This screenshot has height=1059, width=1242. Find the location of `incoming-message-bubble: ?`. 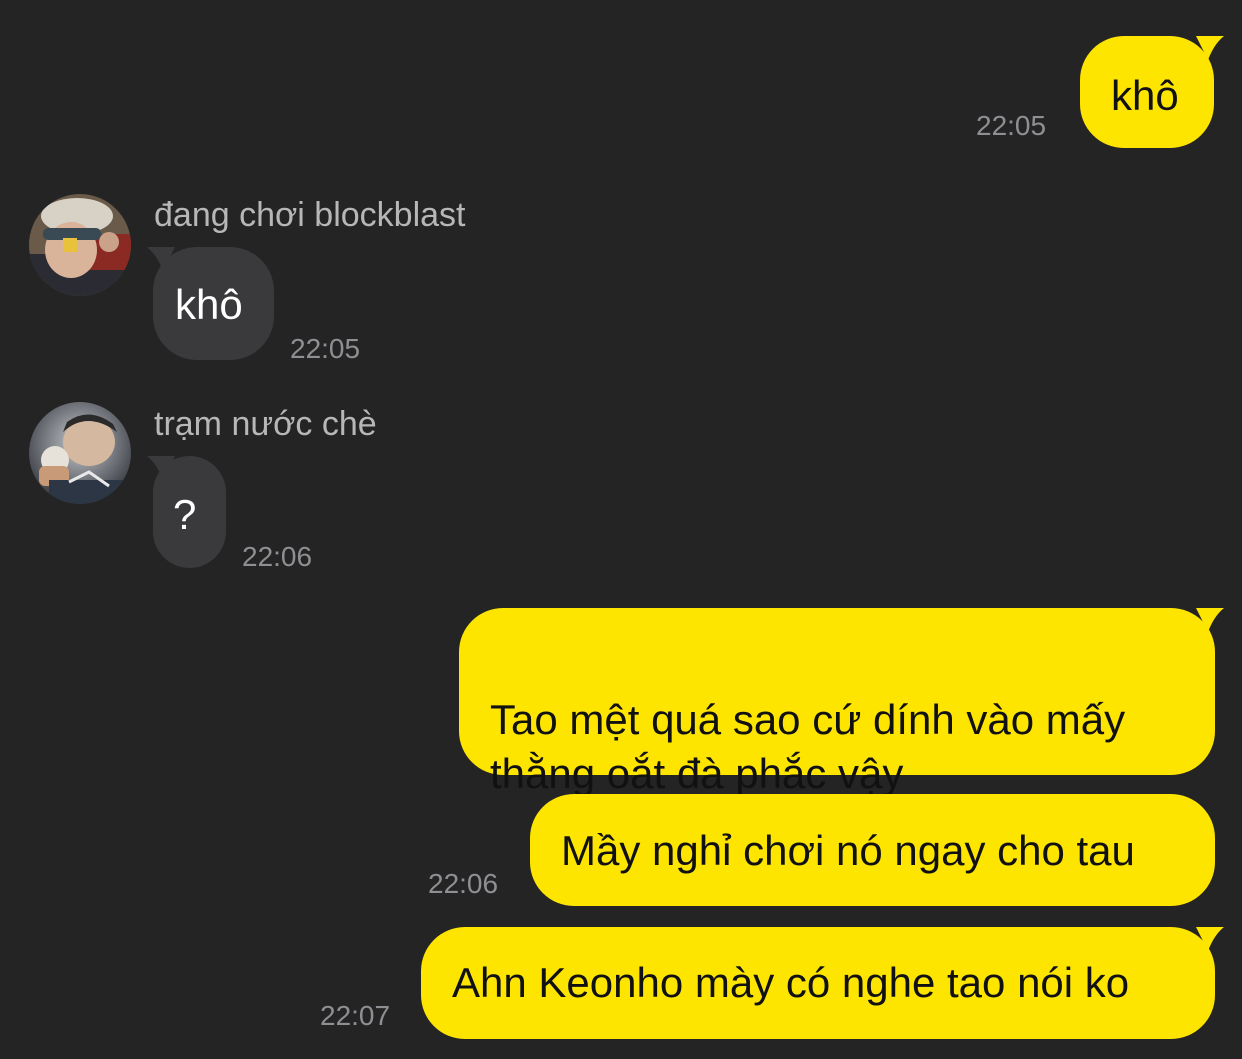

incoming-message-bubble: ? is located at coordinates (189, 512).